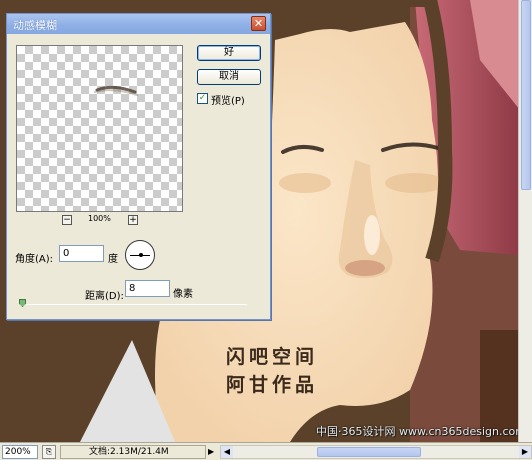  I want to click on preview-checkbox: ✓, so click(202, 98).